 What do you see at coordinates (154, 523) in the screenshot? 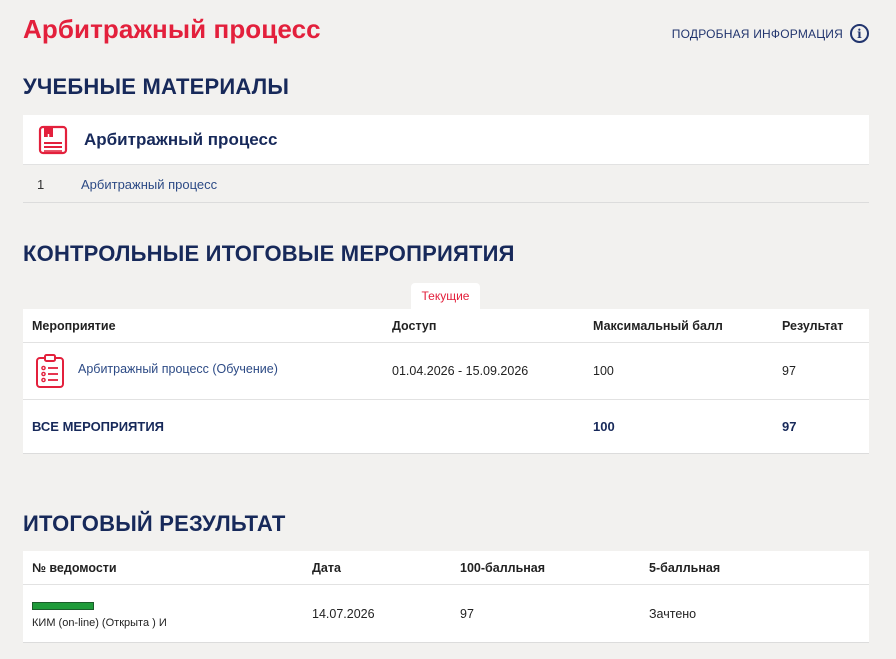
I see `final-section-title: ИТОГОВЫЙ РЕЗУЛЬТАТ` at bounding box center [154, 523].